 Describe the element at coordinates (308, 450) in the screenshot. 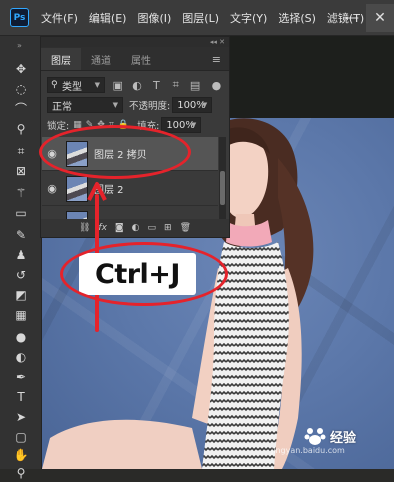

I see `watermark-url: jingyan.baidu.com` at that location.